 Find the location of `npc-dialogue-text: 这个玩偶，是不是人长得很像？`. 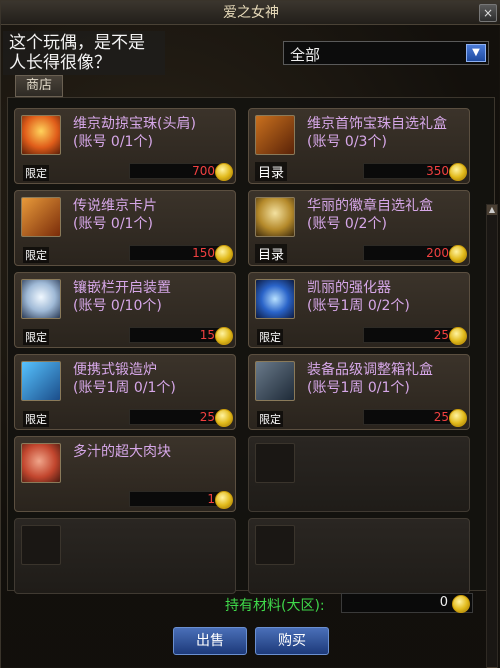

npc-dialogue-text: 这个玩偶，是不是人长得很像？ is located at coordinates (84, 53).